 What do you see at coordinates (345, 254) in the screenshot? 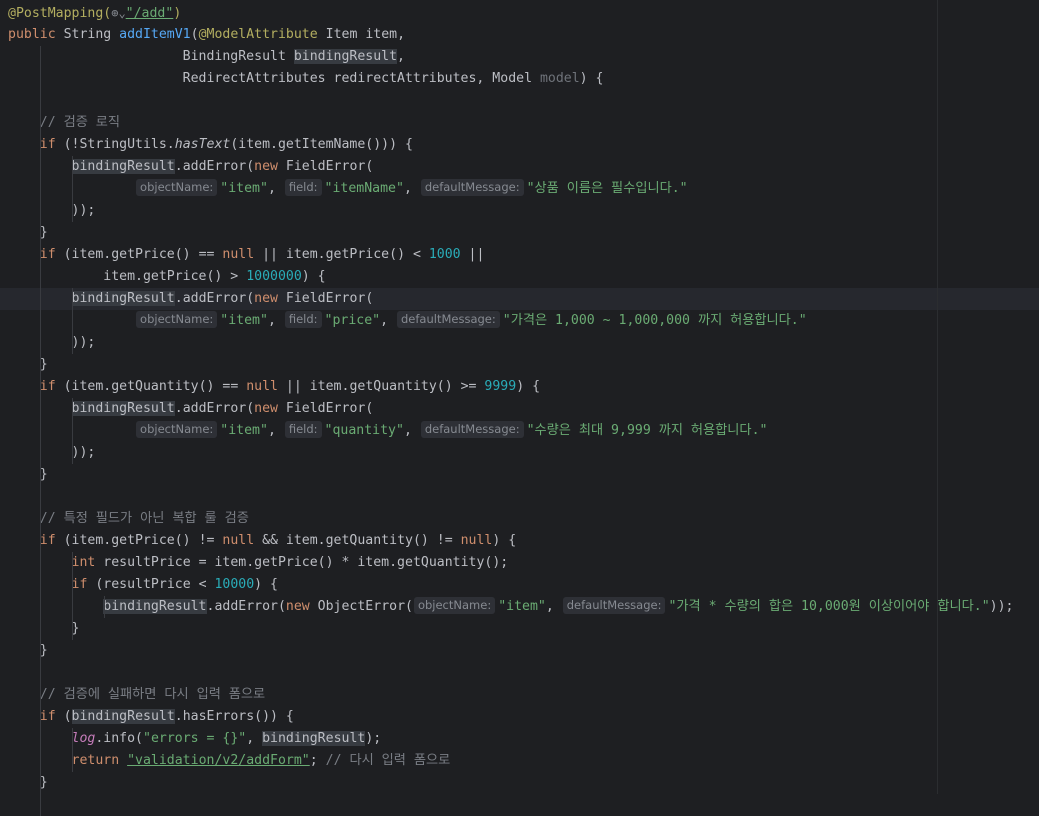
I see `code-token: || item.getPrice() <` at bounding box center [345, 254].